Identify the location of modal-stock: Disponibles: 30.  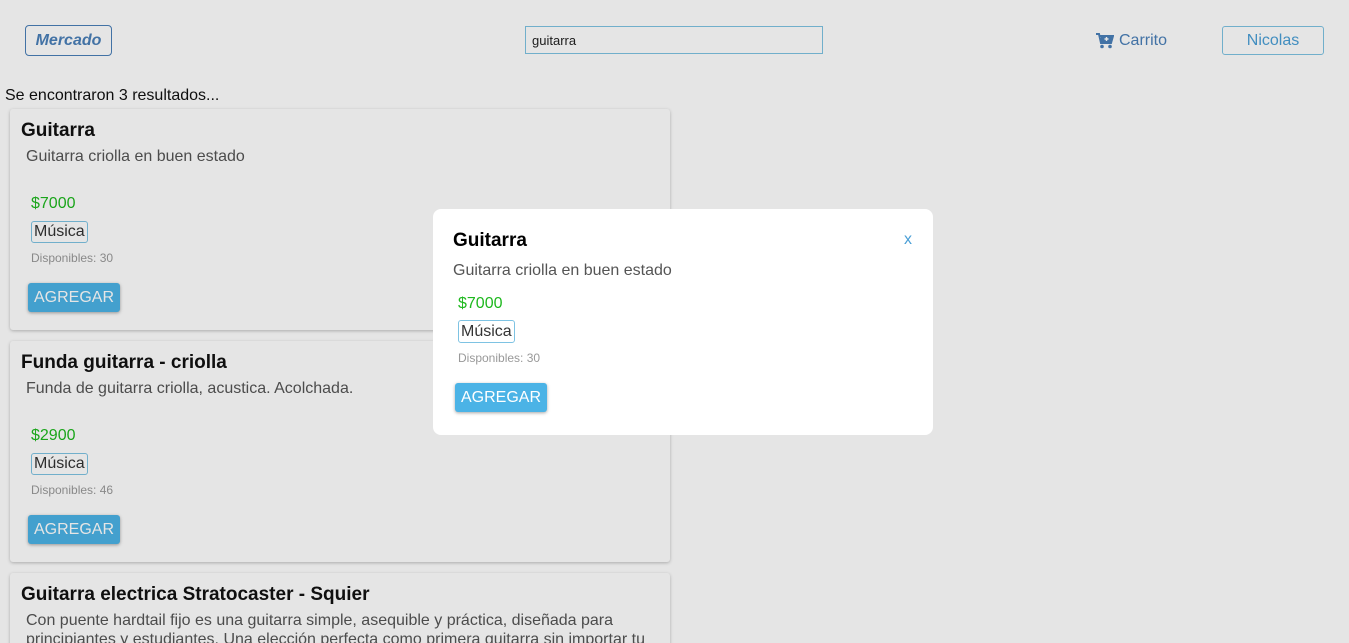
(499, 358).